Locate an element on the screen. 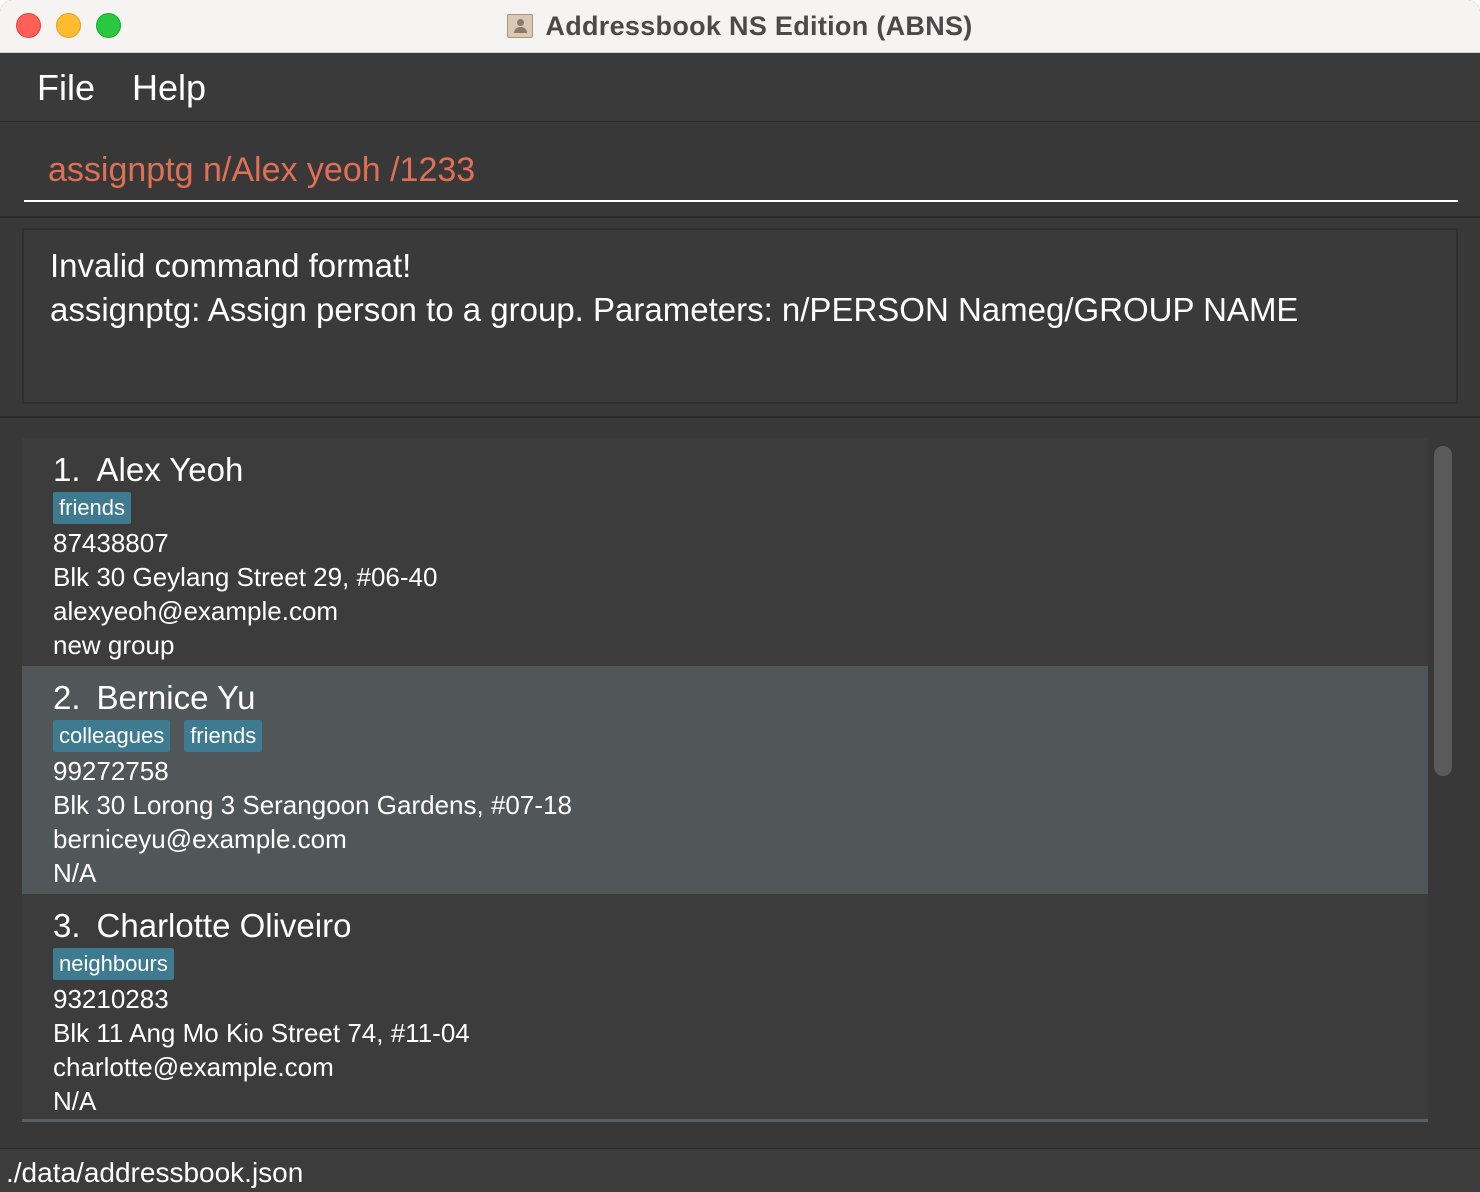 This screenshot has height=1192, width=1480. person-email: alexyeoh@example.com is located at coordinates (196, 611).